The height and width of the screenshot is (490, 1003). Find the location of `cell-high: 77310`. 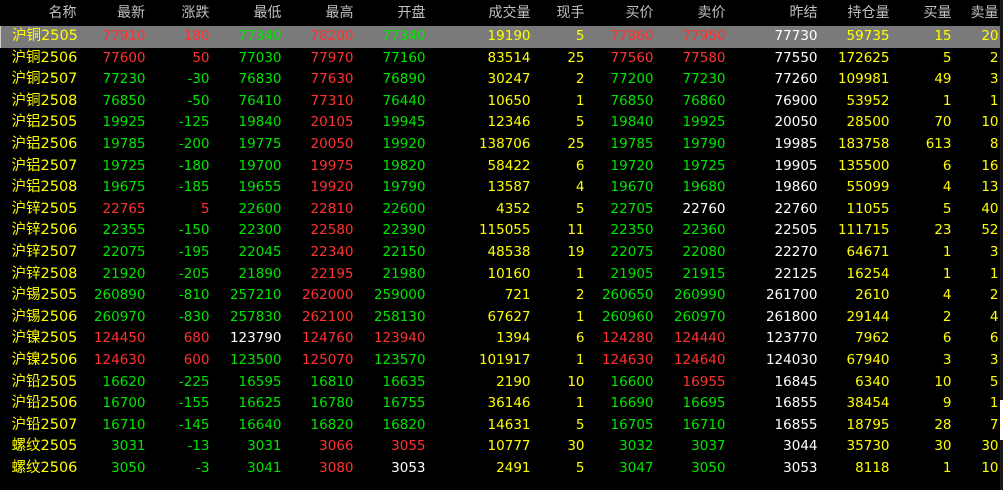

cell-high: 77310 is located at coordinates (332, 100).